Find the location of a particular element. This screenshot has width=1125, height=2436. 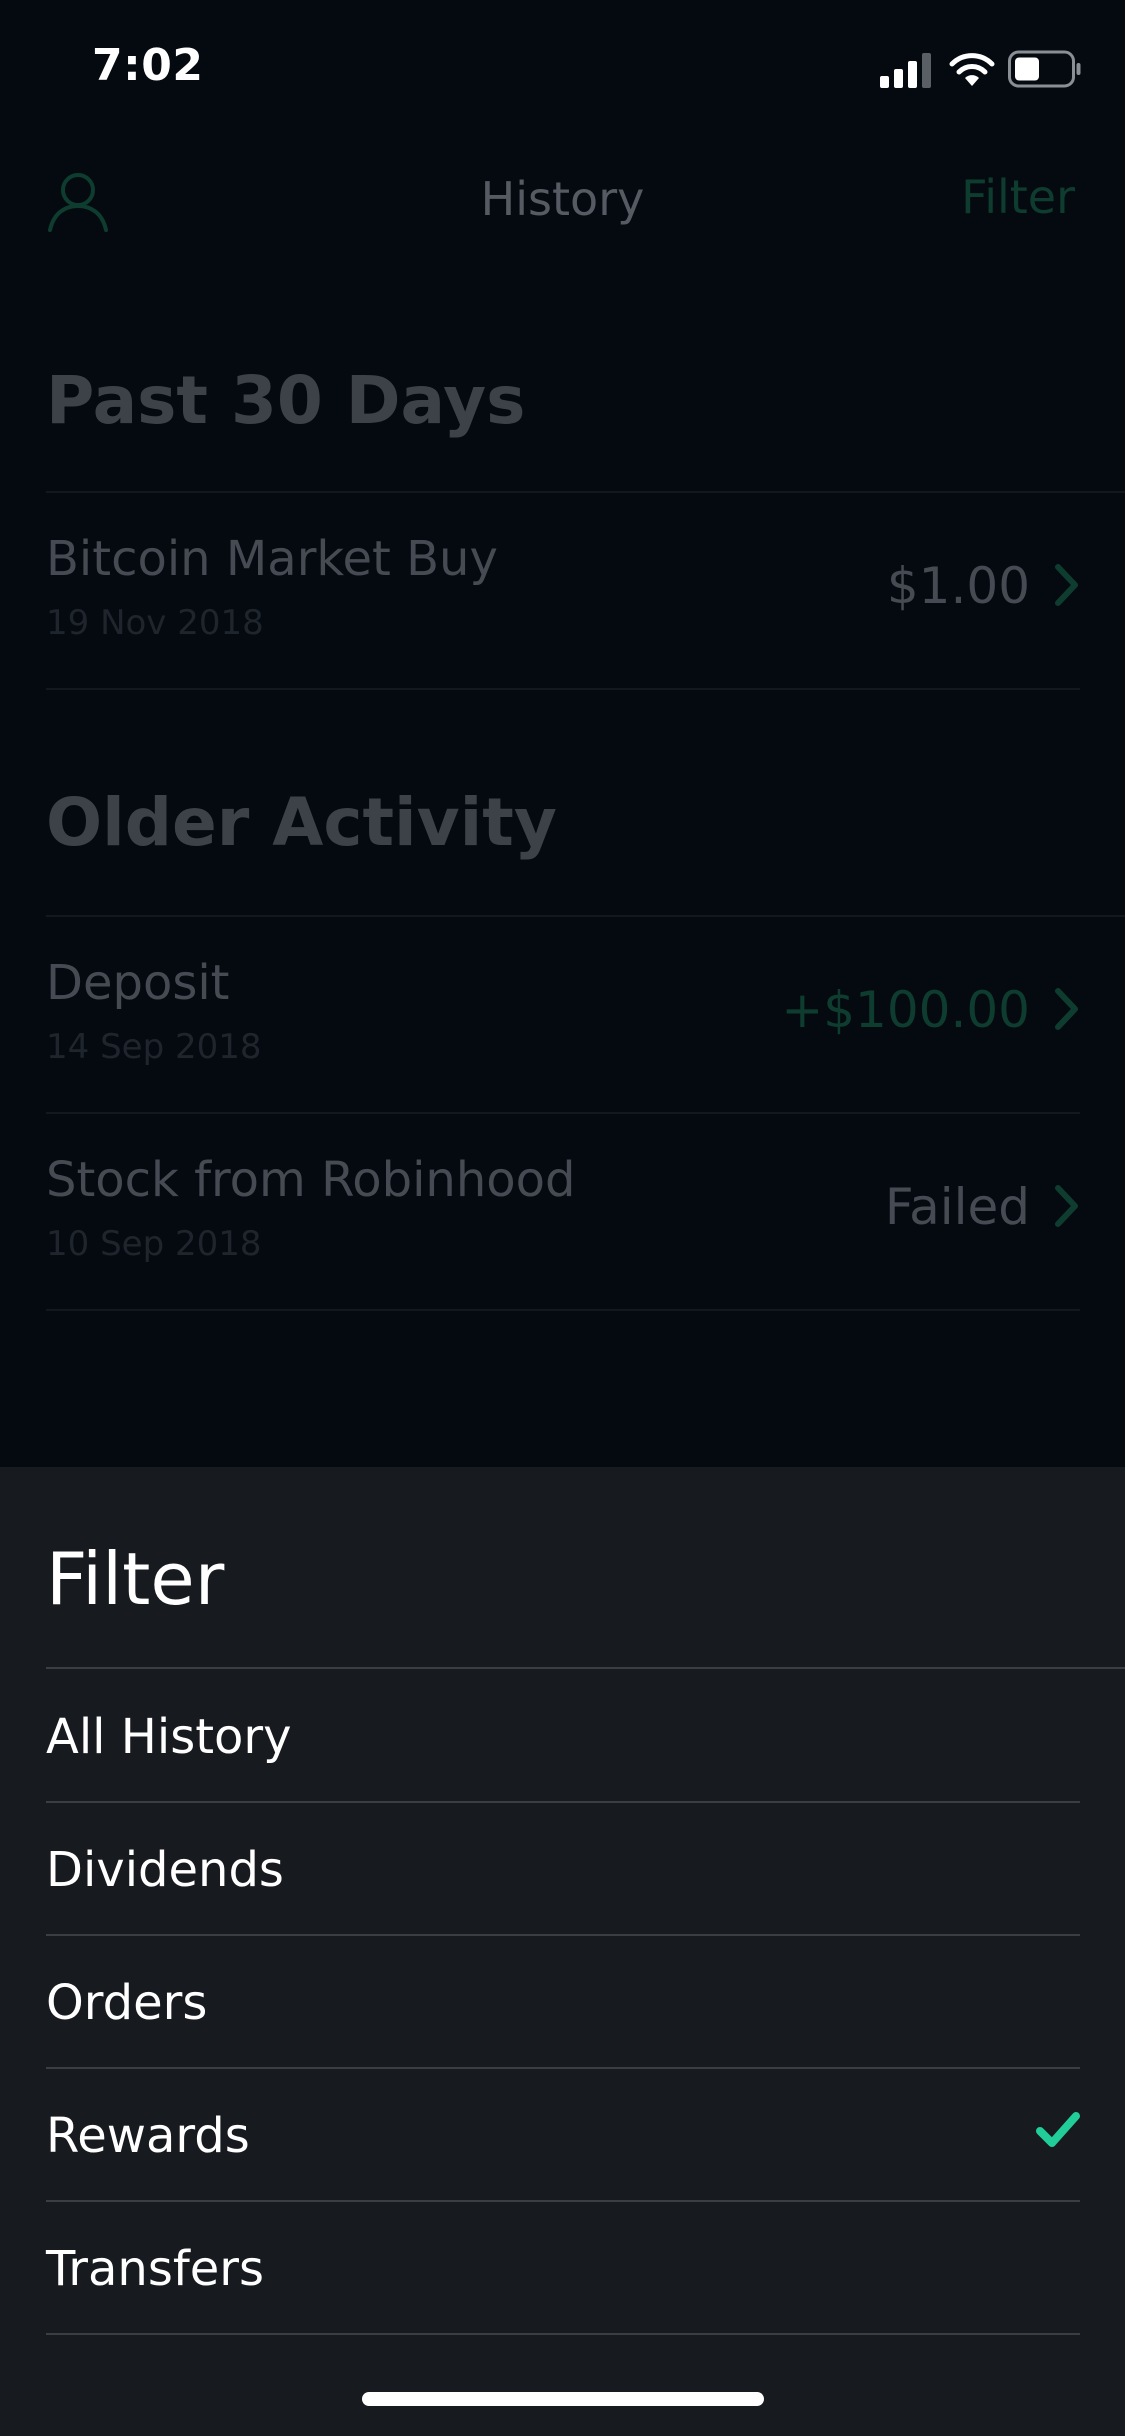

battery-icon is located at coordinates (1044, 69).